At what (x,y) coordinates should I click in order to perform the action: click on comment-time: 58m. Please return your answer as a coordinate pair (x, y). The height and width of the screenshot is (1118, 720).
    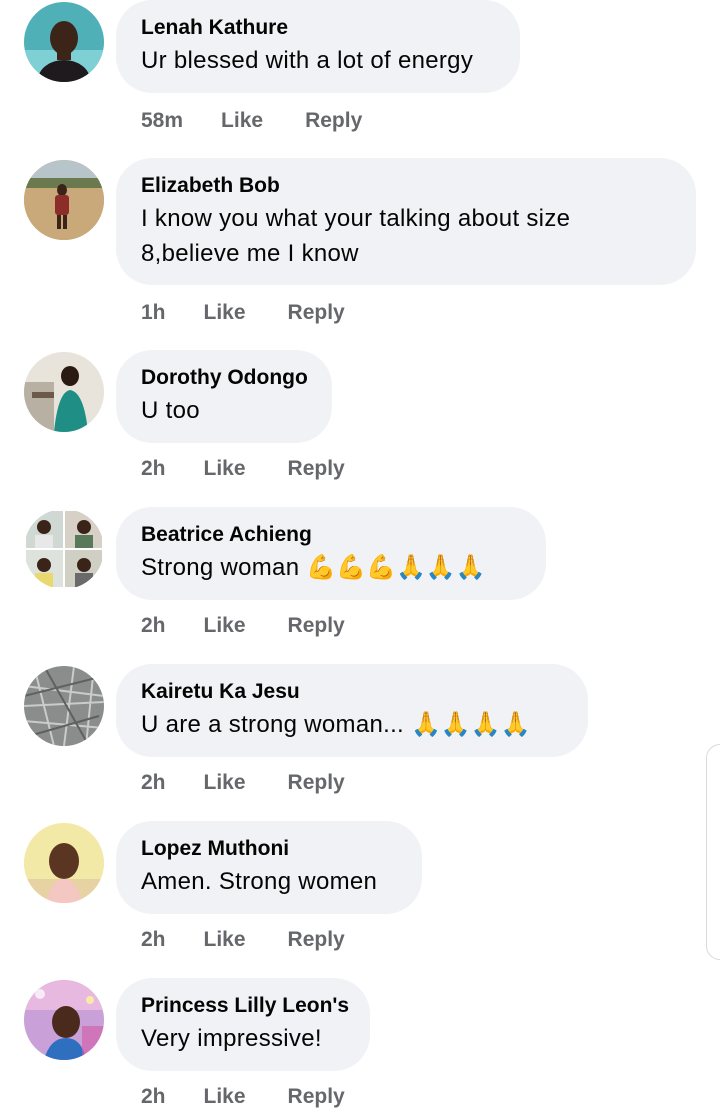
    Looking at the image, I should click on (162, 121).